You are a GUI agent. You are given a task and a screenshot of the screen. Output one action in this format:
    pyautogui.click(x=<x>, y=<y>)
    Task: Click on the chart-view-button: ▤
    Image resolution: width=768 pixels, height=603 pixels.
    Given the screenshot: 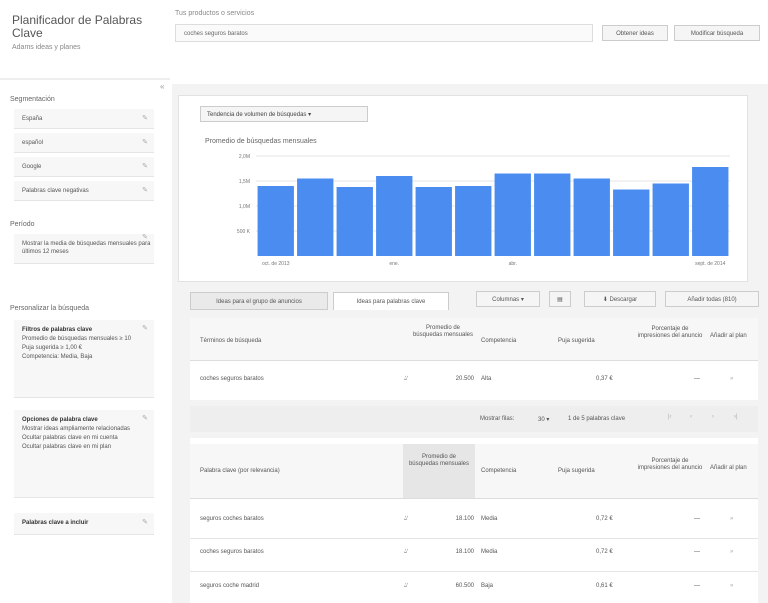 What is the action you would take?
    pyautogui.click(x=560, y=299)
    